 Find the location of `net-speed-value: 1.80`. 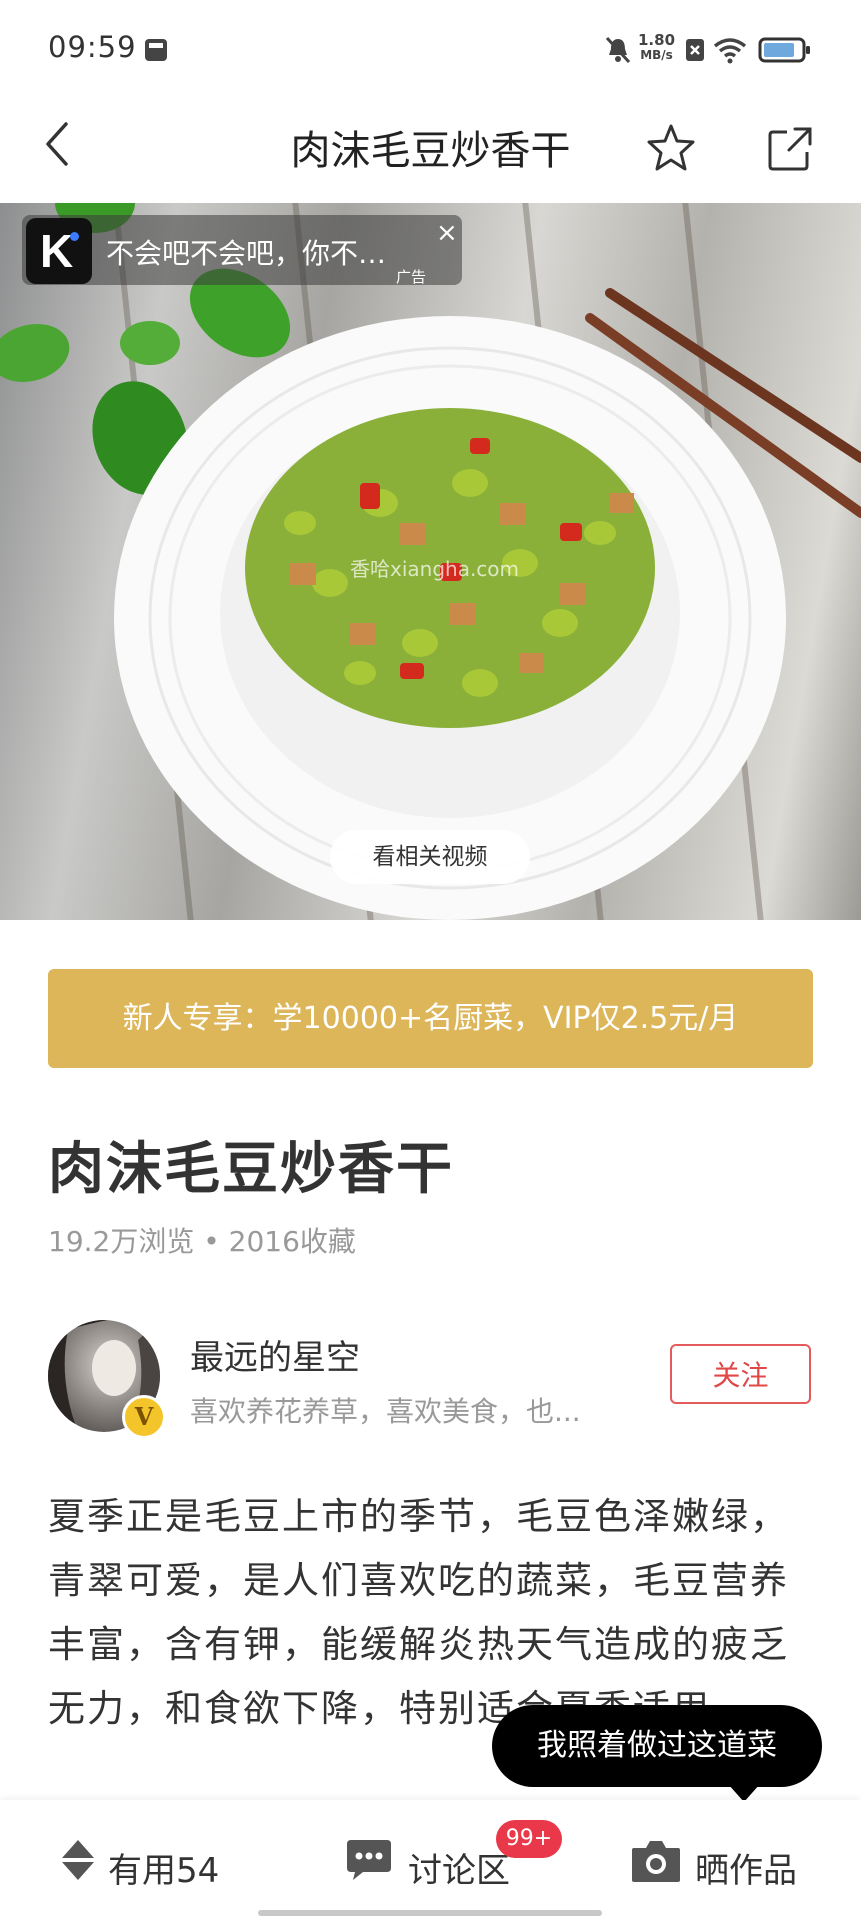

net-speed-value: 1.80 is located at coordinates (657, 40).